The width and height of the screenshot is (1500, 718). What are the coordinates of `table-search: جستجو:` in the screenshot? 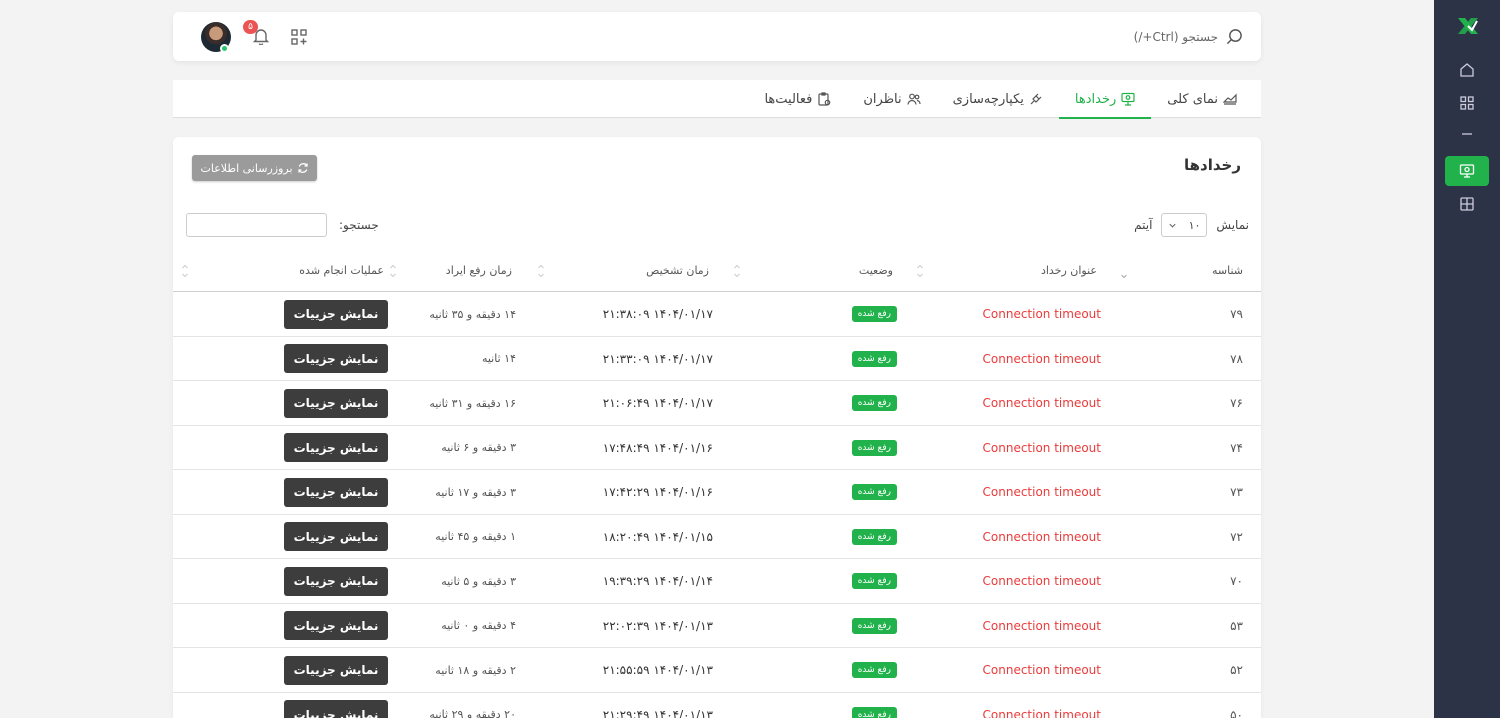 It's located at (282, 225).